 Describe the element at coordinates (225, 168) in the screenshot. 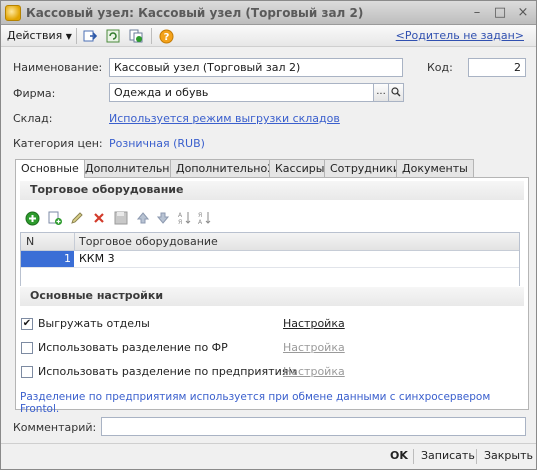

I see `tab-additional2: Дополнительно2` at that location.